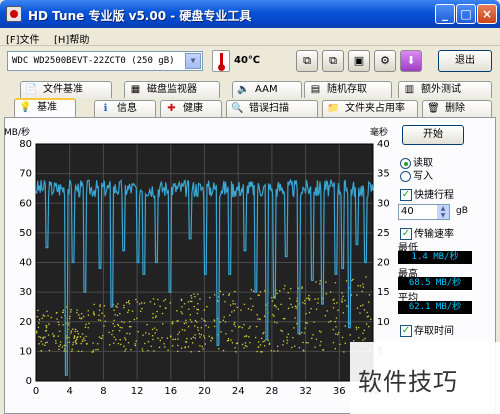 The height and width of the screenshot is (414, 500). I want to click on tab-random-access: ▤ 随机存取, so click(348, 89).